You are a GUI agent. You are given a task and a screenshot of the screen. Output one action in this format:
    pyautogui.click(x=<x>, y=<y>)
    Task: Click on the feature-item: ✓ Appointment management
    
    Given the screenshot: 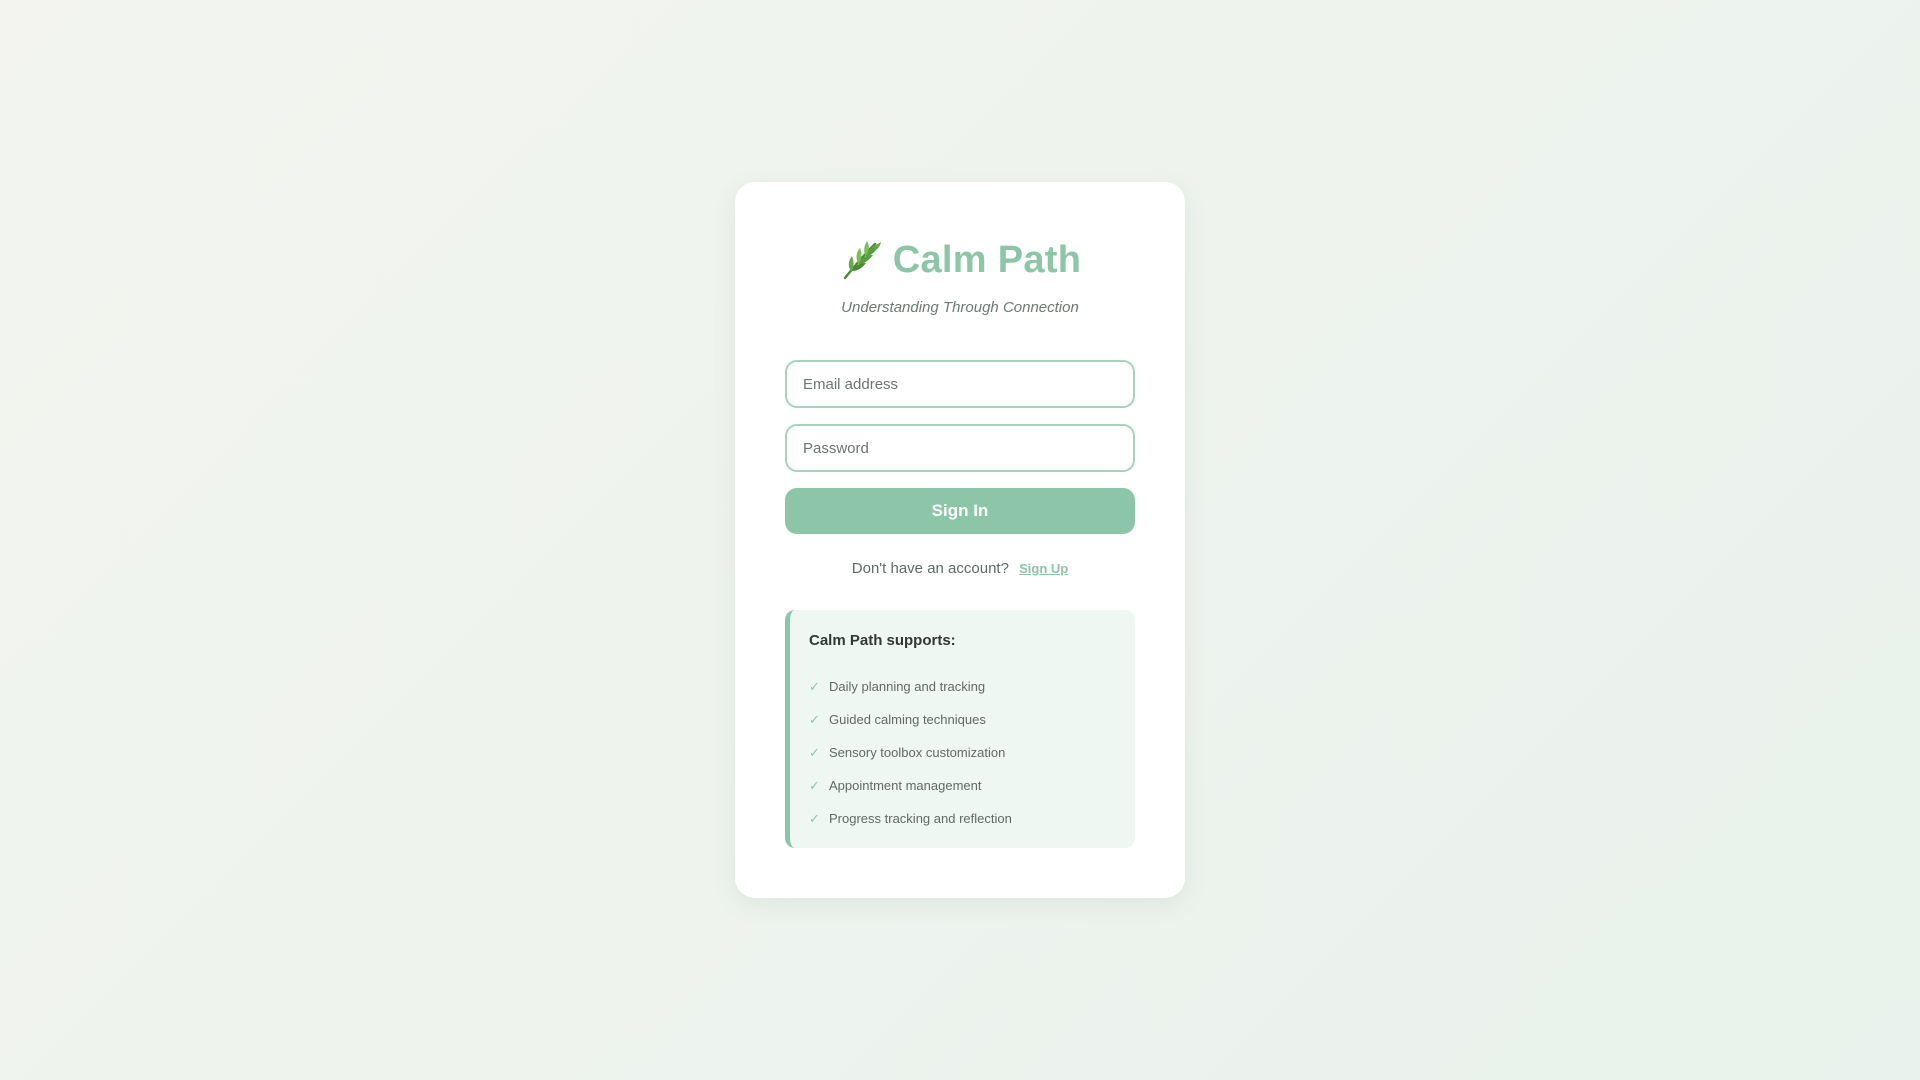 What is the action you would take?
    pyautogui.click(x=962, y=785)
    